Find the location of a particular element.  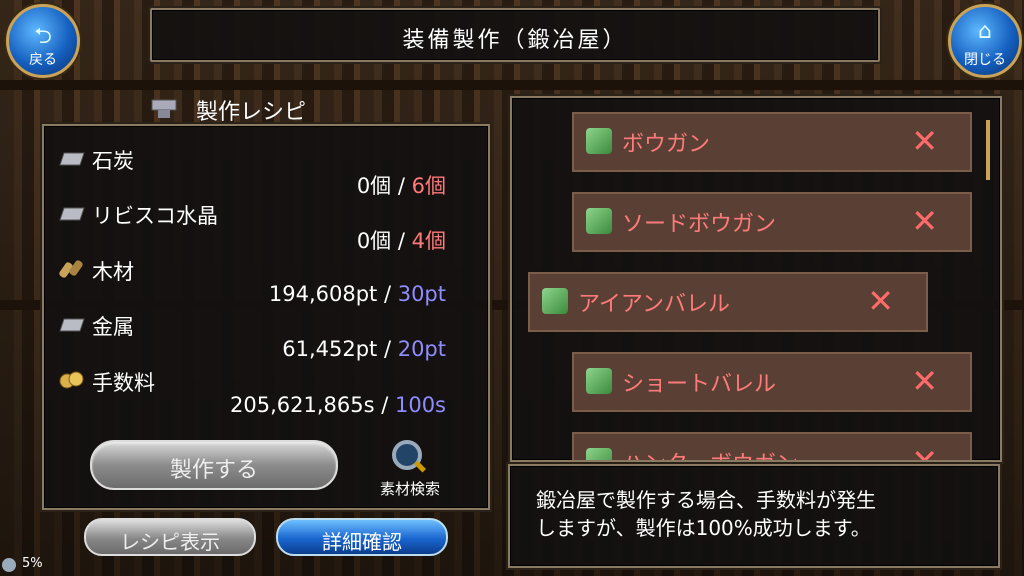

back-button: ⮌ 戻る is located at coordinates (43, 41).